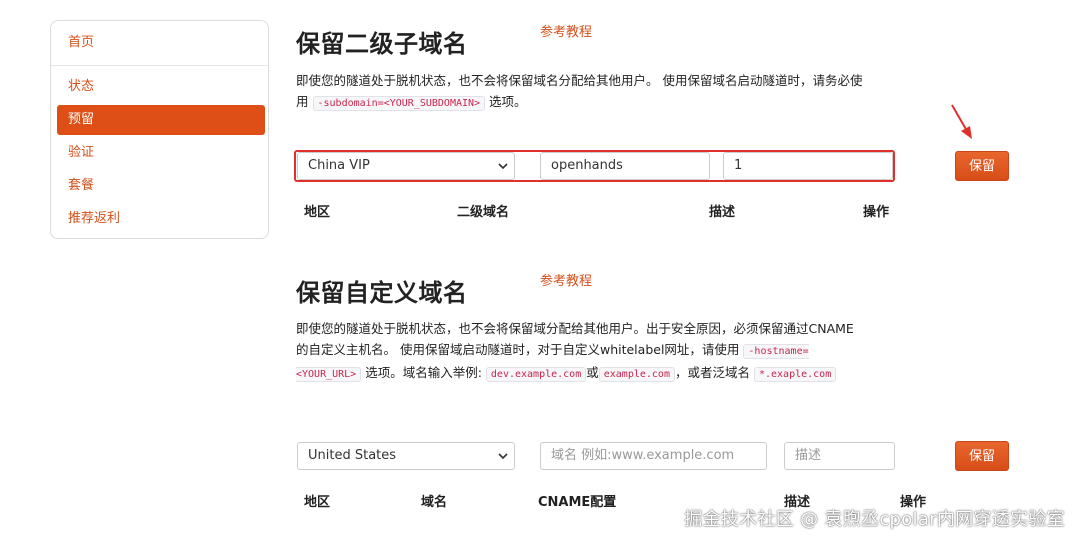 This screenshot has height=547, width=1081. Describe the element at coordinates (382, 44) in the screenshot. I see `subdomain-section-title: 保留二级子域名` at that location.